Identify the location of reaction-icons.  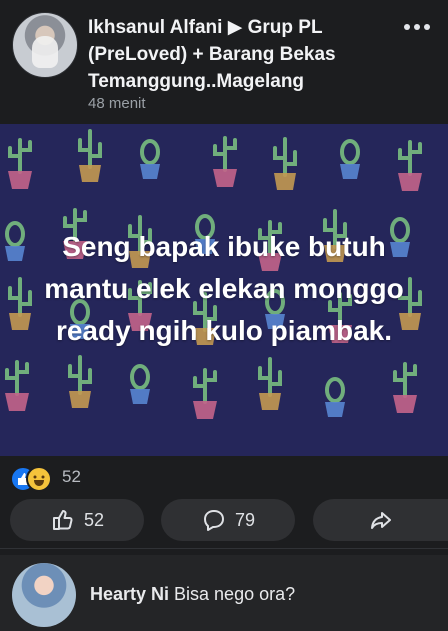
(33, 478).